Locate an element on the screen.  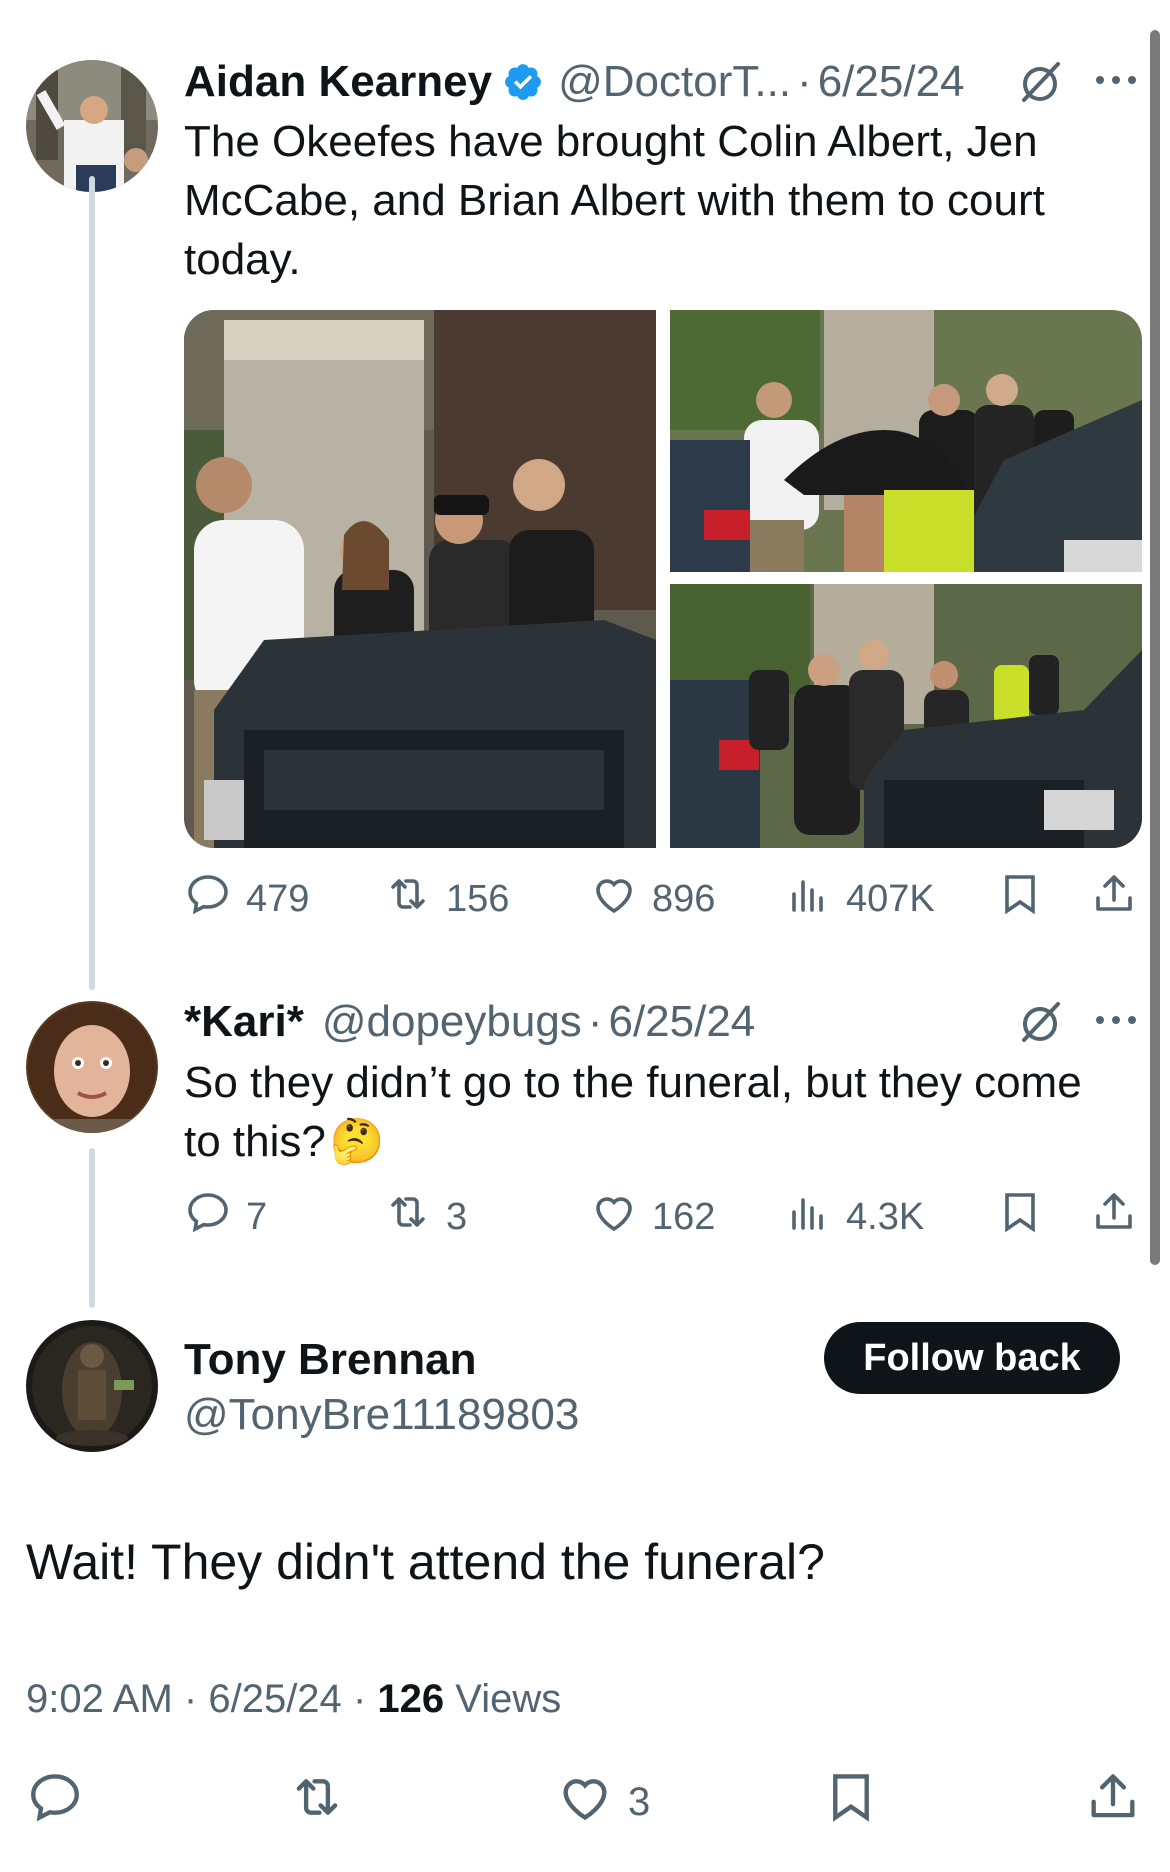
tweet2-author-name: *Kari* is located at coordinates (244, 1022).